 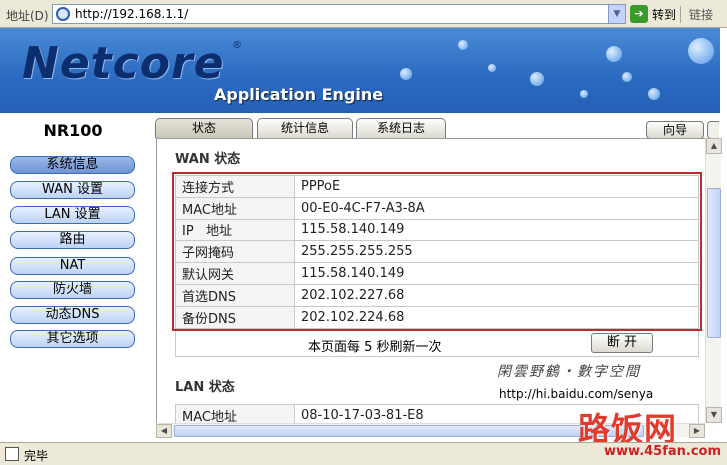 I want to click on table-row: 备份DNS 202.102.224.68, so click(x=437, y=317).